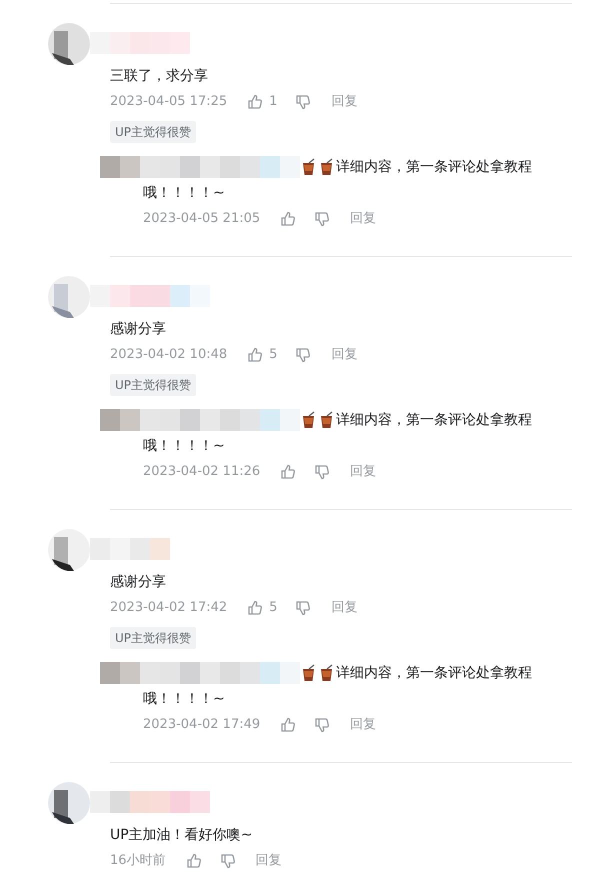 Image resolution: width=589 pixels, height=893 pixels. What do you see at coordinates (159, 76) in the screenshot?
I see `comment-text: 三联了，求分享` at bounding box center [159, 76].